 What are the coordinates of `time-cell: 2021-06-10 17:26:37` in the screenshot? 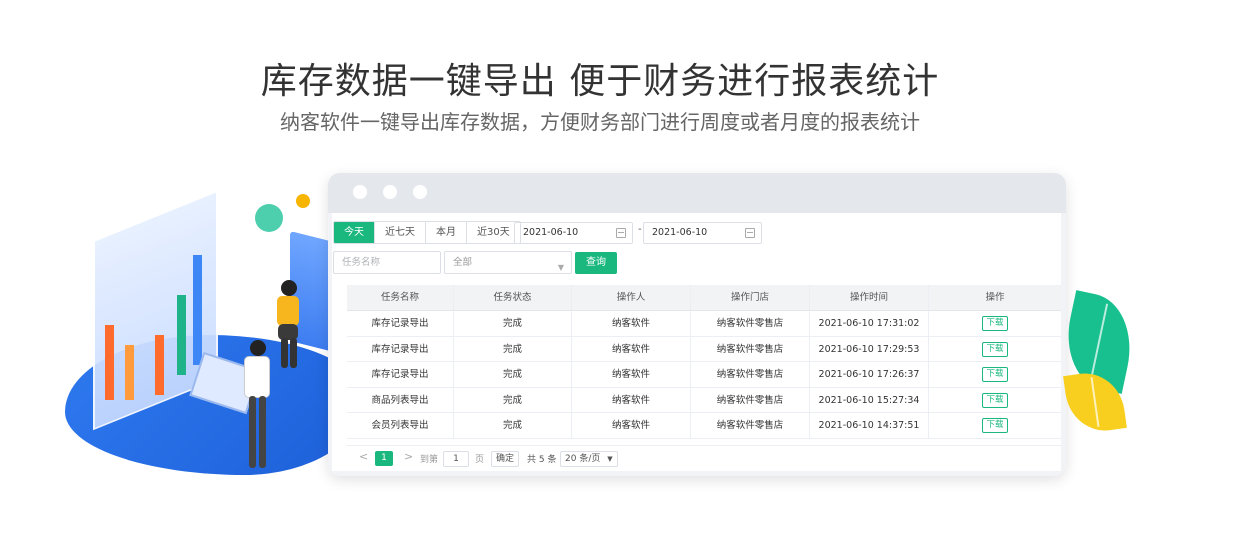 It's located at (869, 374).